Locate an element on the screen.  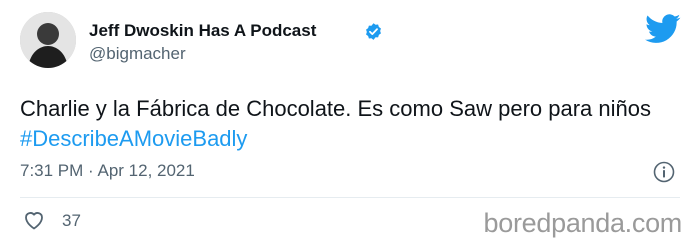
heart-icon is located at coordinates (34, 220).